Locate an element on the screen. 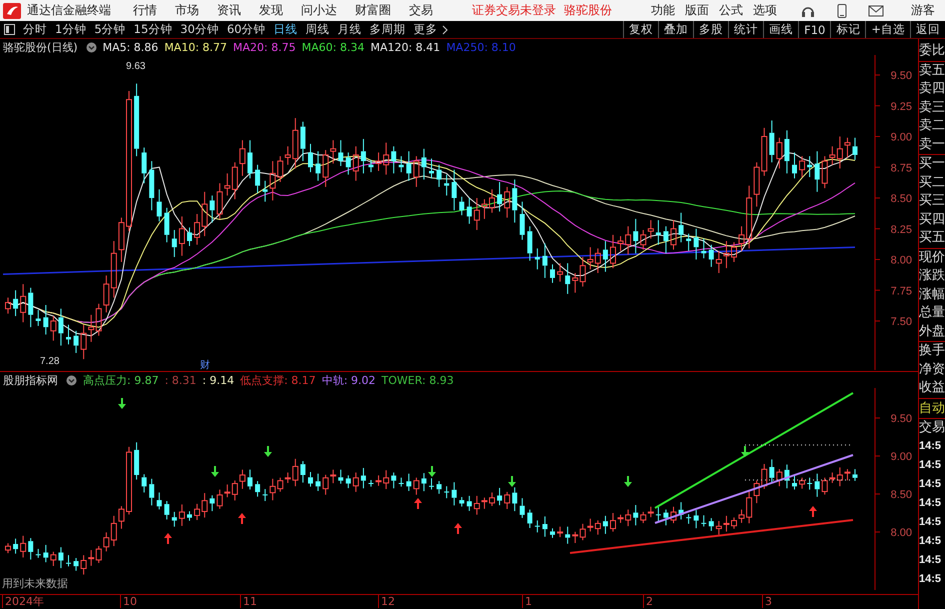  menu-item: 功能 is located at coordinates (663, 10).